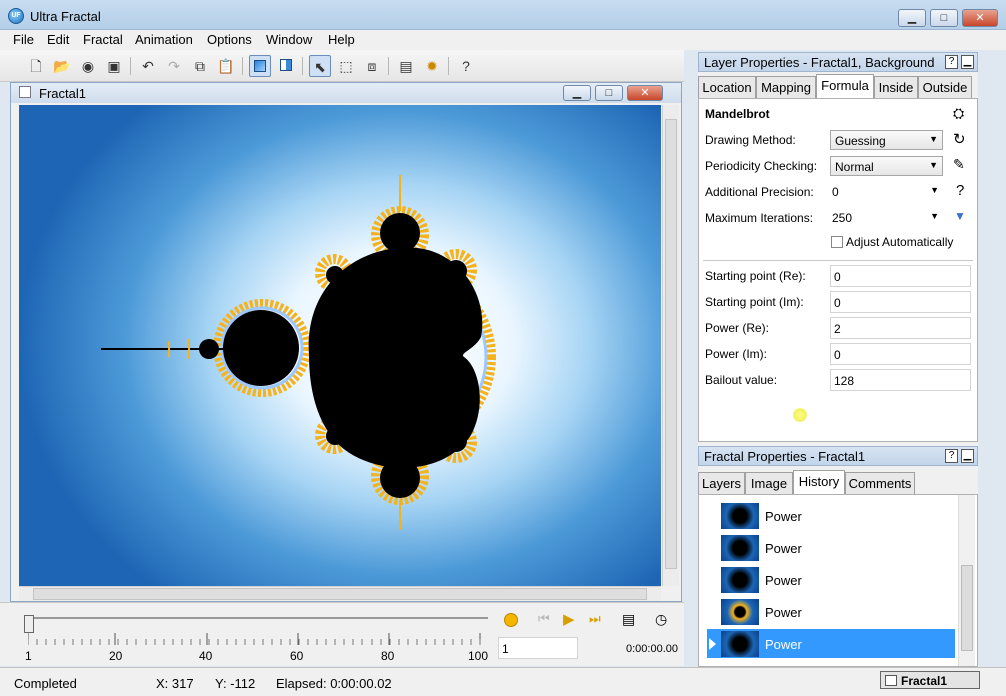 The image size is (1006, 696). Describe the element at coordinates (886, 166) in the screenshot. I see `periodicity-select: Normal ▼` at that location.